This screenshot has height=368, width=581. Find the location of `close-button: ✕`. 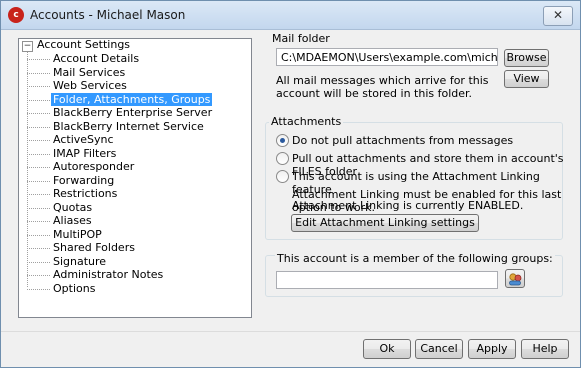

close-button: ✕ is located at coordinates (558, 16).